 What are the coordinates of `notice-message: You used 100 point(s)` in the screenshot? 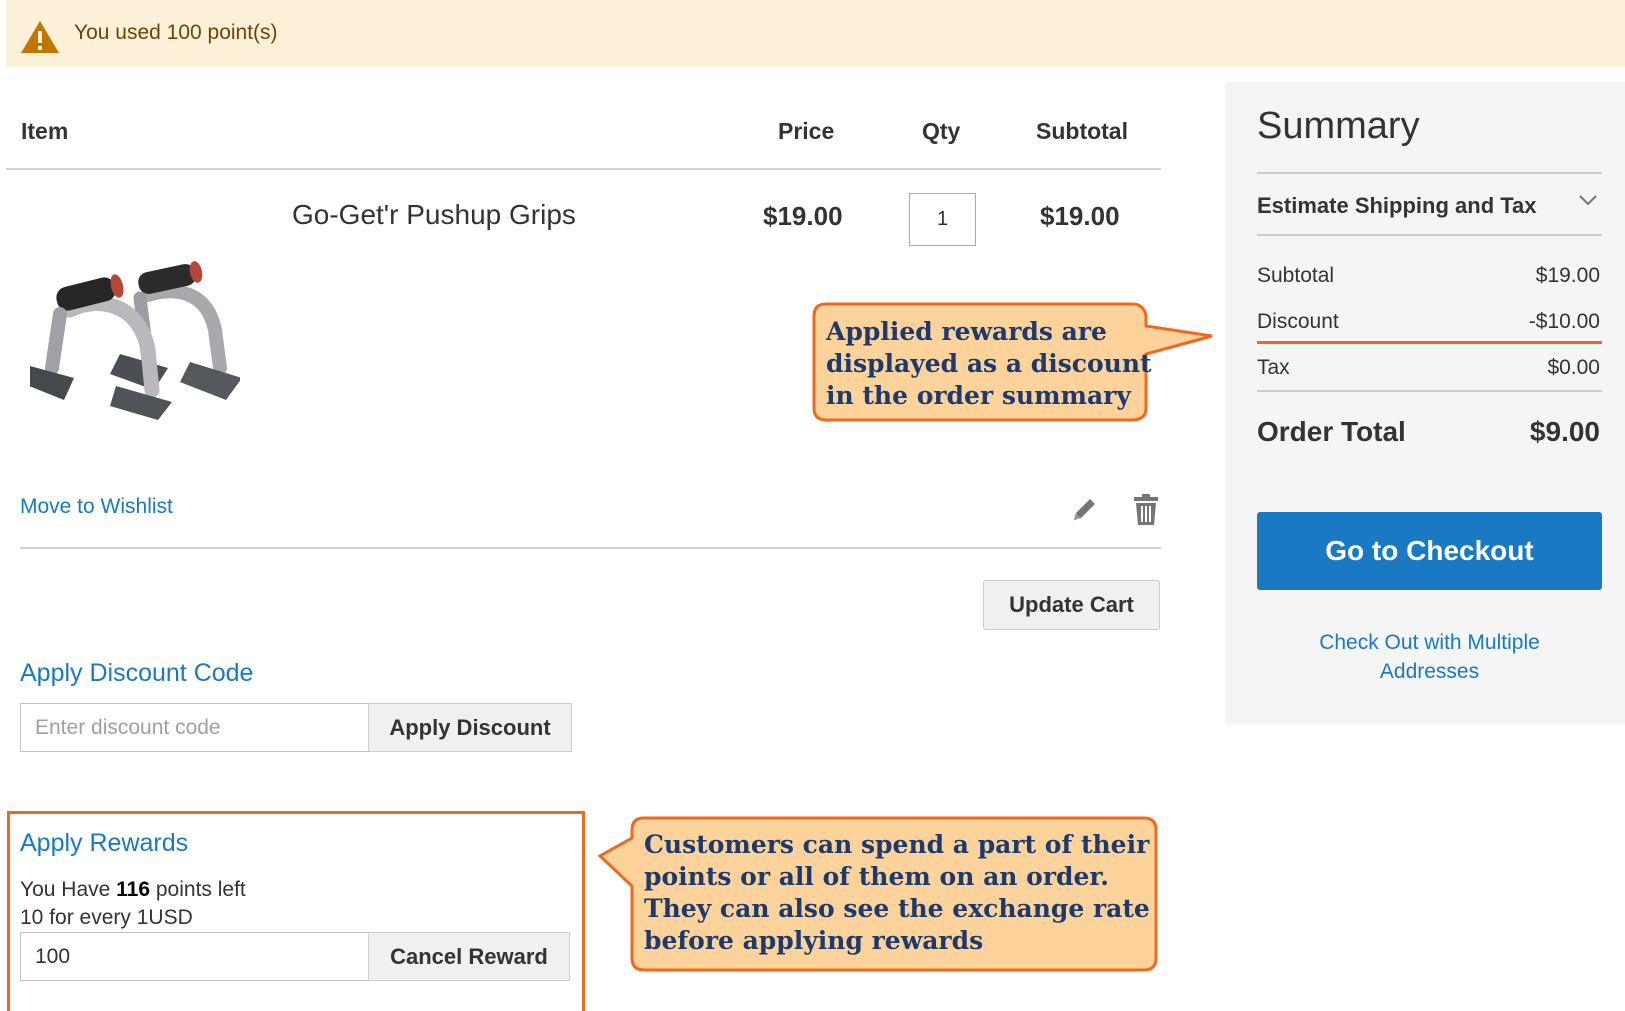 It's located at (176, 32).